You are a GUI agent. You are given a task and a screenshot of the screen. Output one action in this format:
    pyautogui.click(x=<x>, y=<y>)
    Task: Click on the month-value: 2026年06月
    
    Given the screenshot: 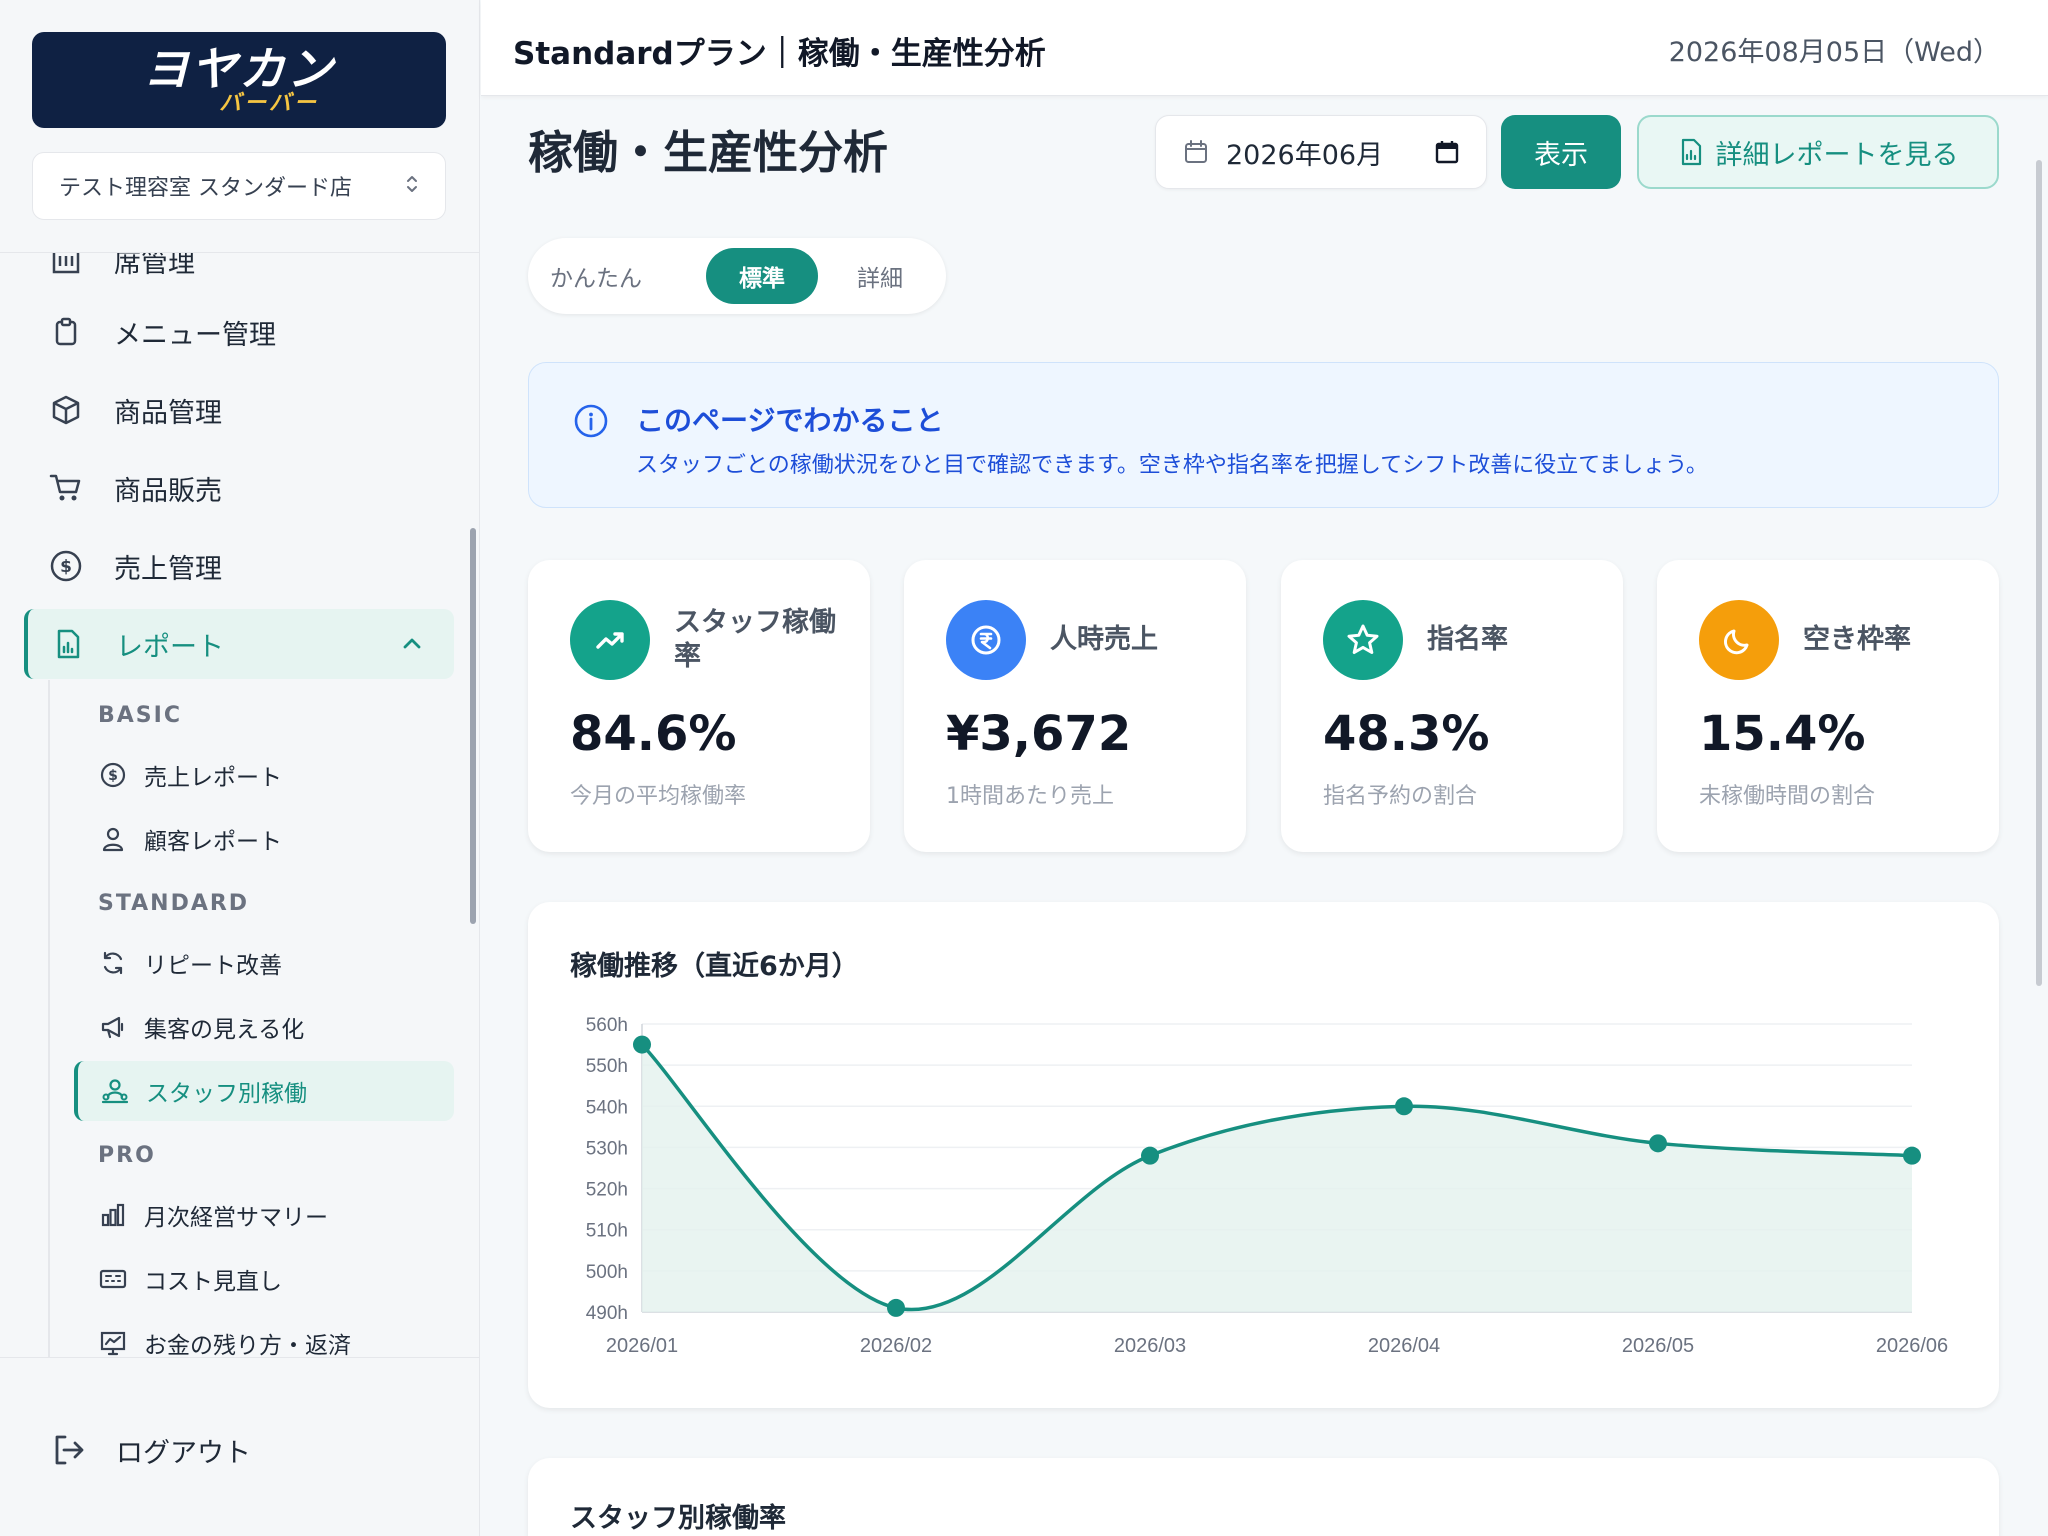 What is the action you would take?
    pyautogui.click(x=1305, y=155)
    